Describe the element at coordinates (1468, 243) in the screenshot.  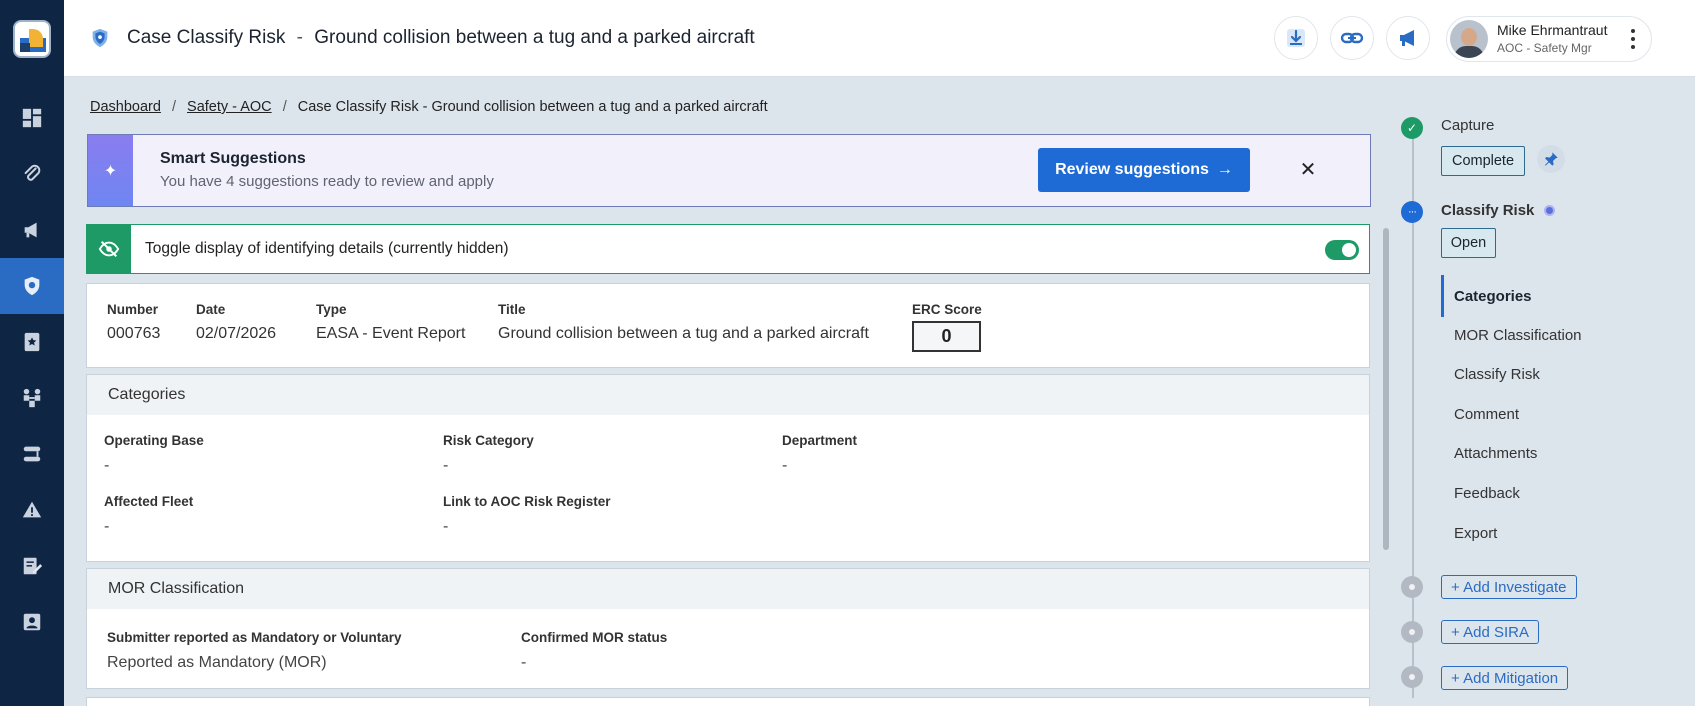
I see `classify-status-badge: Open` at that location.